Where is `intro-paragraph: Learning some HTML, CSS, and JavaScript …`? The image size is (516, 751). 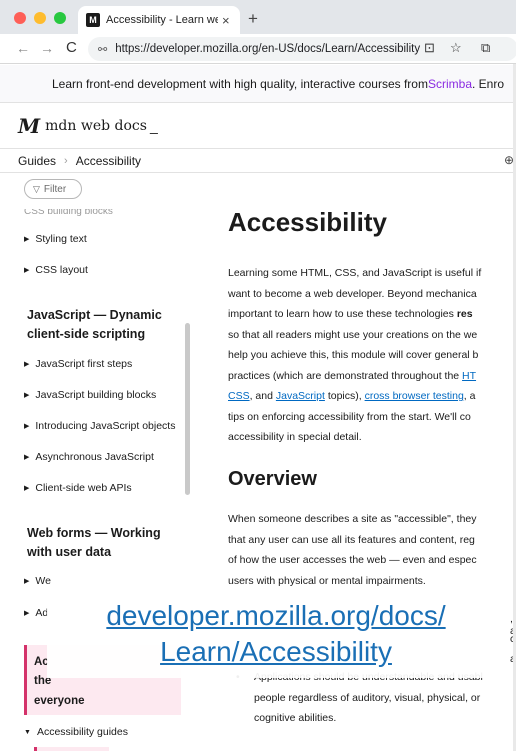 intro-paragraph: Learning some HTML, CSS, and JavaScript … is located at coordinates (372, 355).